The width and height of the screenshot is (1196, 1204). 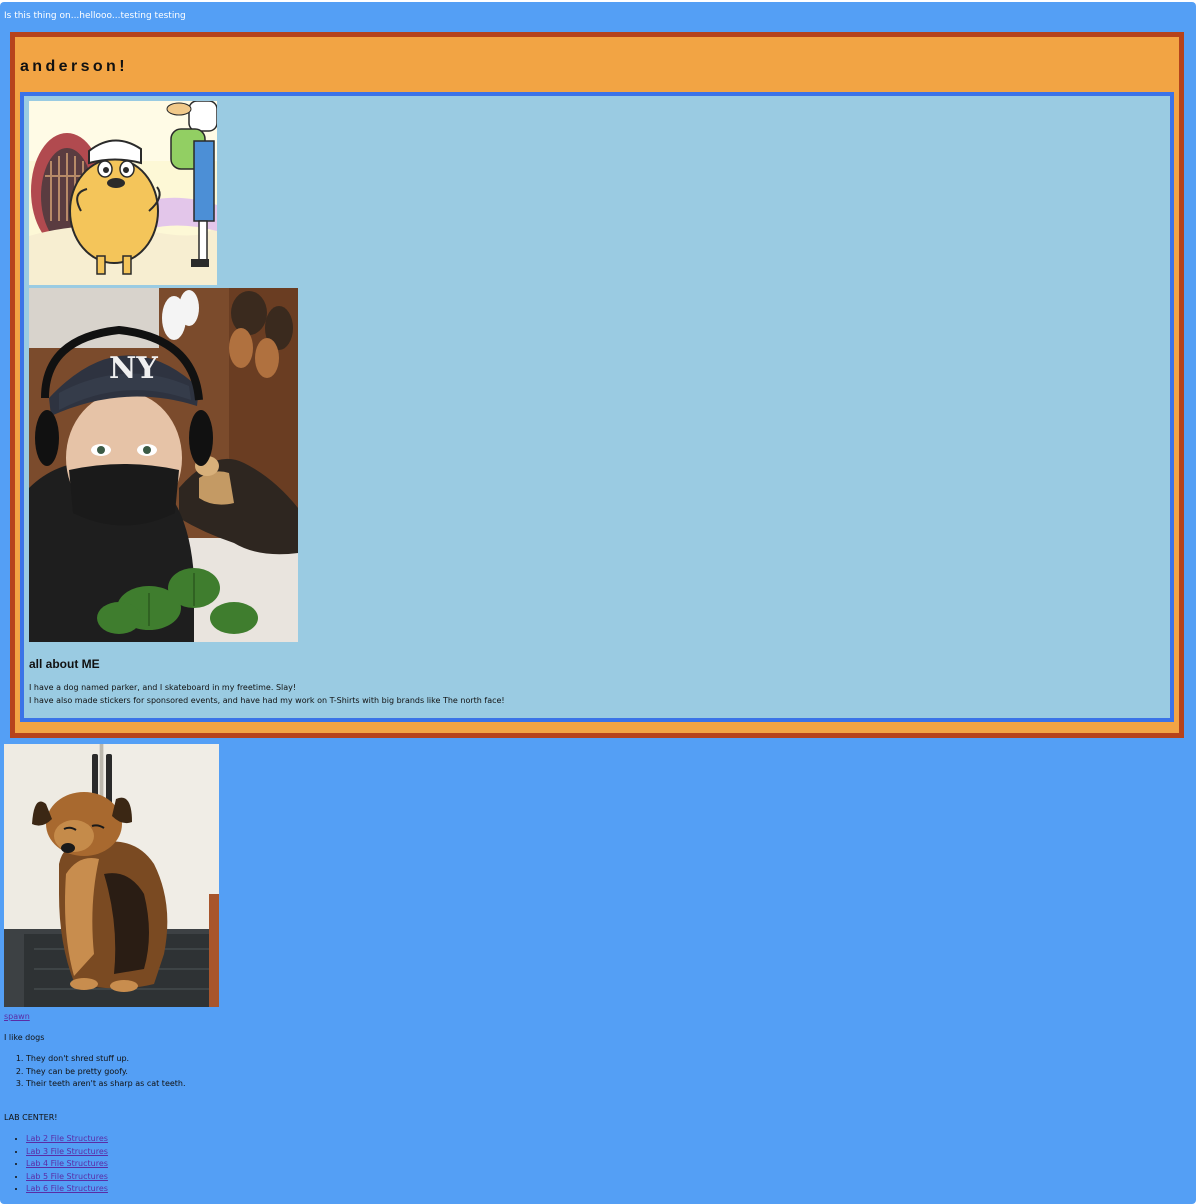 I want to click on list-item: They don't shred stuff up., so click(x=106, y=1059).